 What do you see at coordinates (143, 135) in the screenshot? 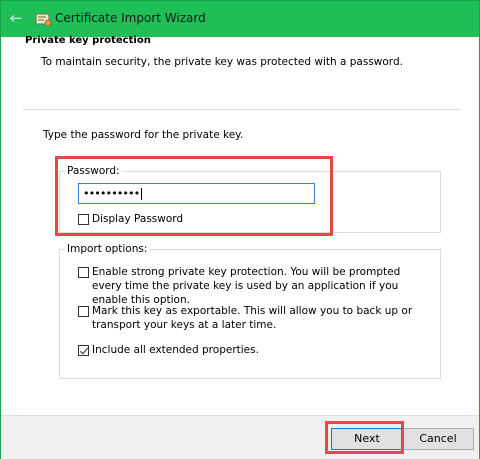
I see `instruction-text: Type the password for the private key.` at bounding box center [143, 135].